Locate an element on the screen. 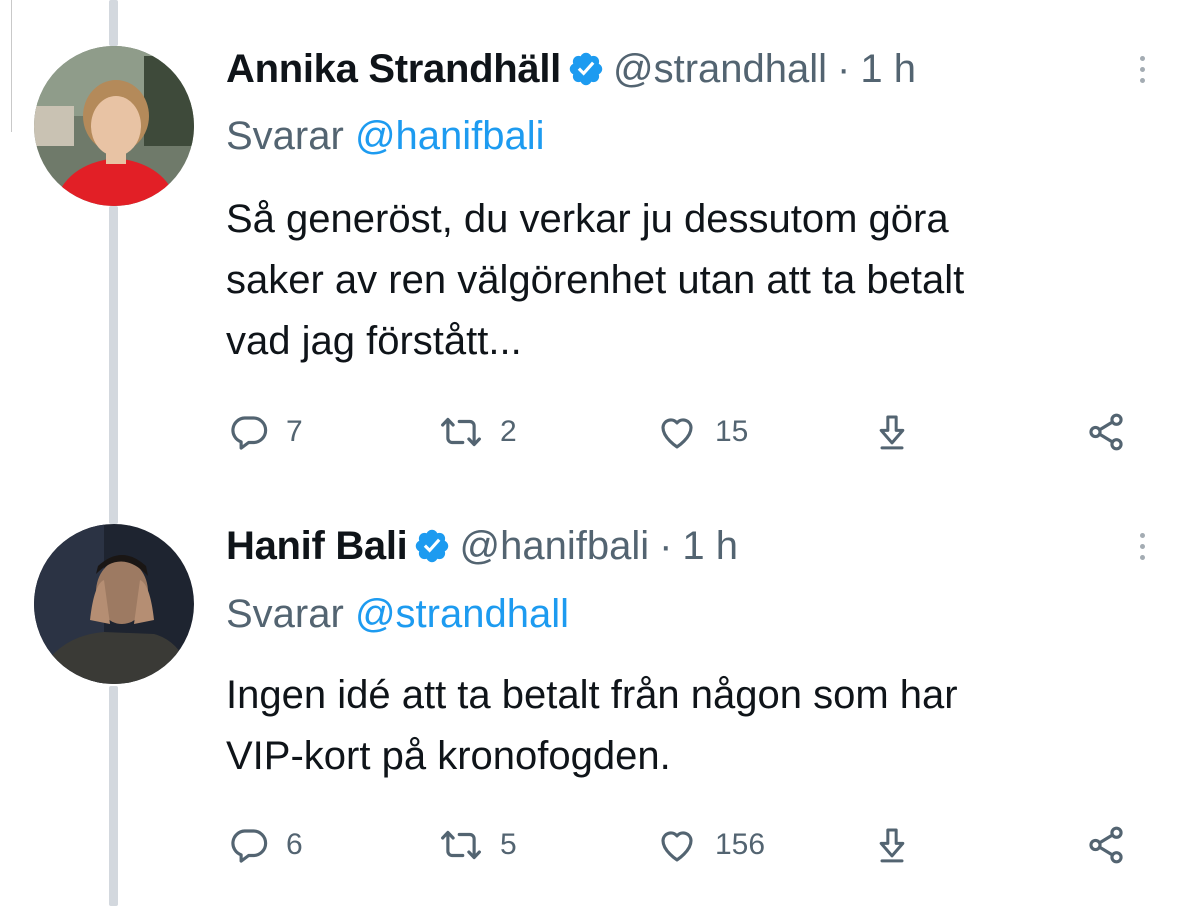  author-name: Hanif Bali is located at coordinates (317, 546).